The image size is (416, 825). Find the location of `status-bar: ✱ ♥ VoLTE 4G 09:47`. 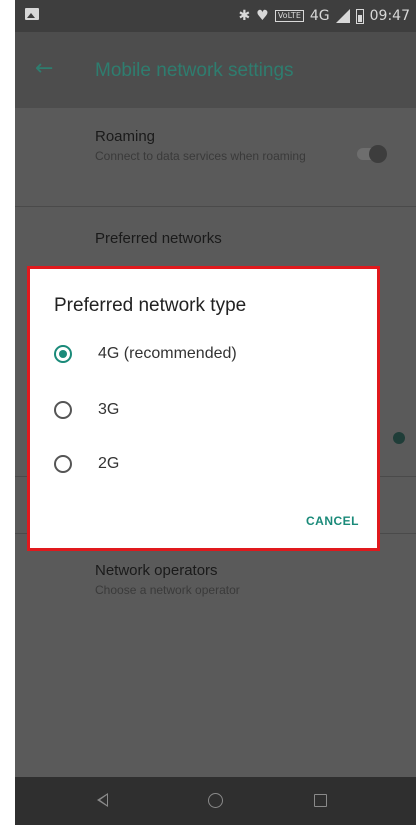

status-bar: ✱ ♥ VoLTE 4G 09:47 is located at coordinates (215, 16).